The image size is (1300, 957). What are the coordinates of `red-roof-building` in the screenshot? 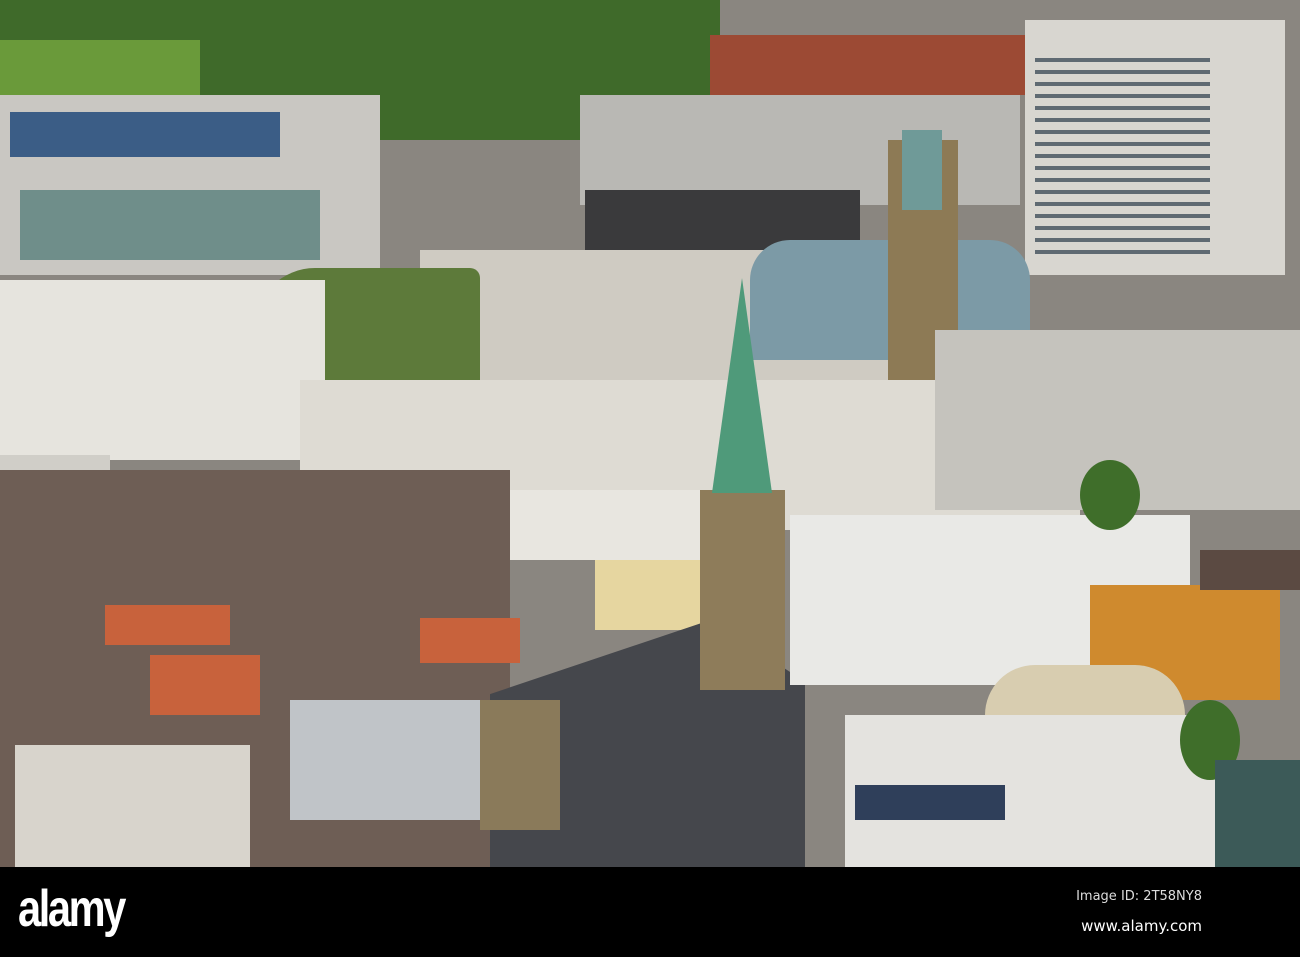 It's located at (870, 65).